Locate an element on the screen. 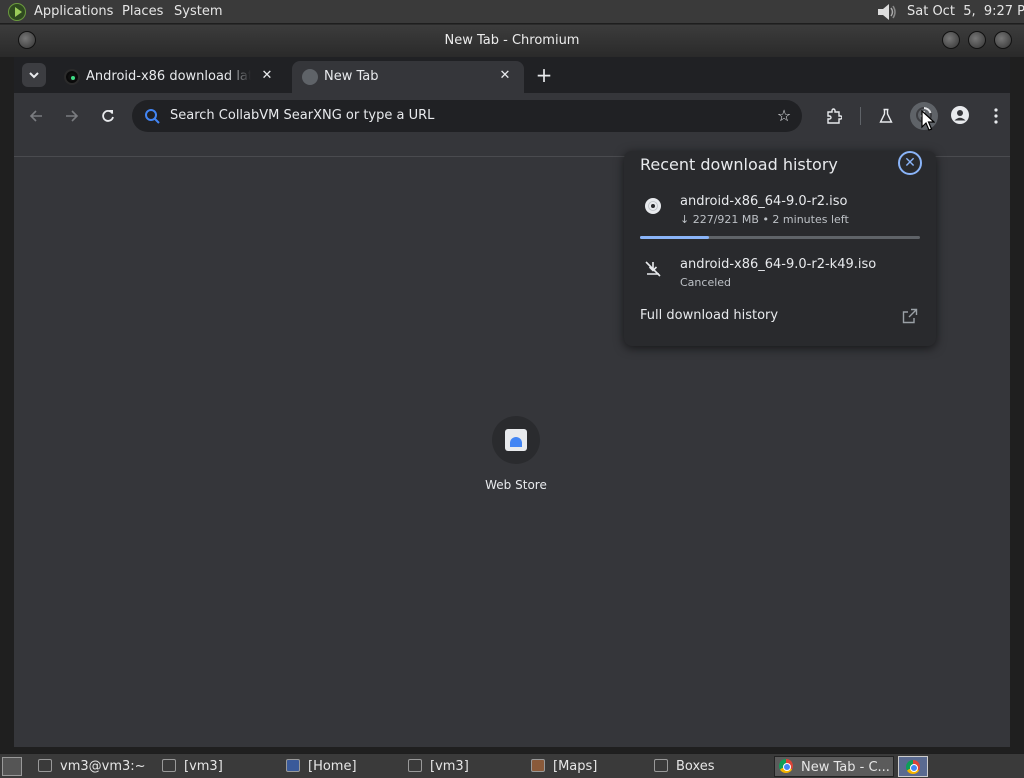 Image resolution: width=1024 pixels, height=778 pixels. taskbar-item-terminal: vm3@vm3:~ is located at coordinates (98, 766).